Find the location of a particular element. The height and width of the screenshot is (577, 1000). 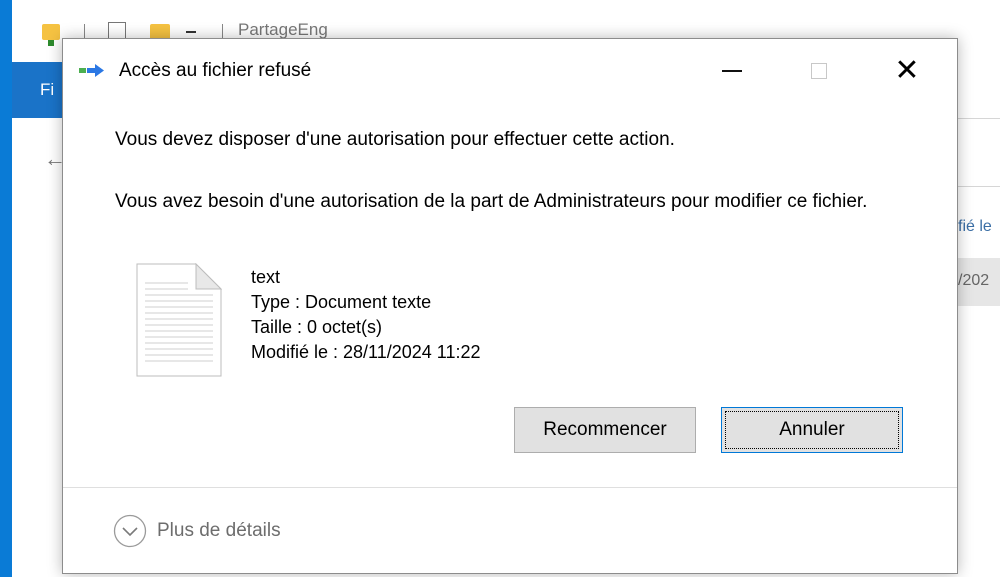

file-type: Type : Document texte is located at coordinates (341, 302).